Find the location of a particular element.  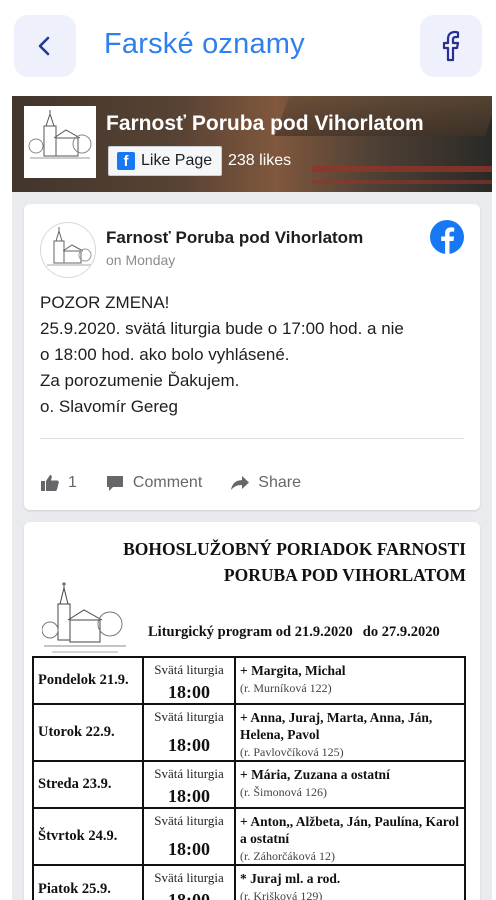

banner-page-name: Farnosť Poruba pod Vihorlatom is located at coordinates (296, 124).